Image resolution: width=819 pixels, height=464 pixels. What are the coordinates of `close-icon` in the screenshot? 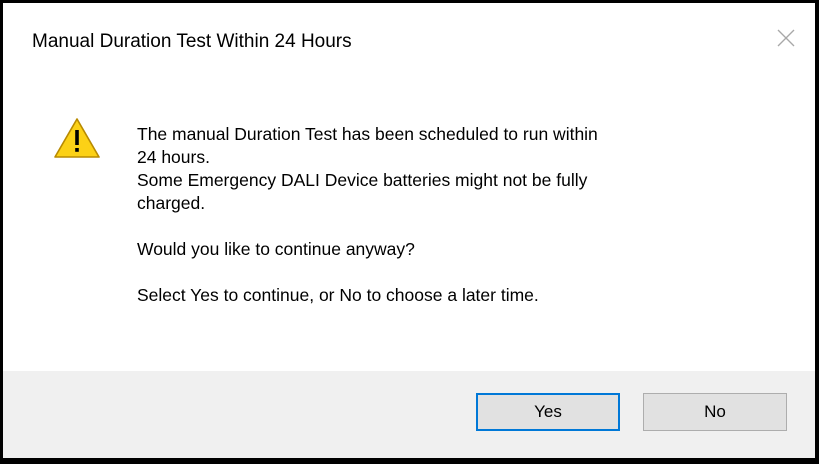 It's located at (786, 38).